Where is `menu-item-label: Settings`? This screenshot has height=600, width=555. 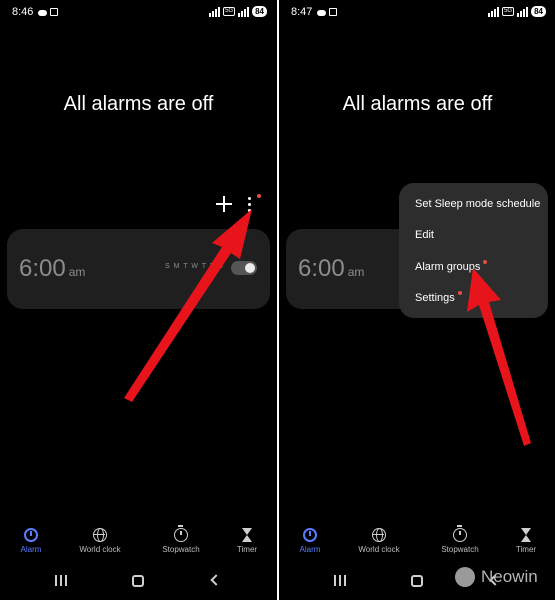
menu-item-label: Settings is located at coordinates (435, 298).